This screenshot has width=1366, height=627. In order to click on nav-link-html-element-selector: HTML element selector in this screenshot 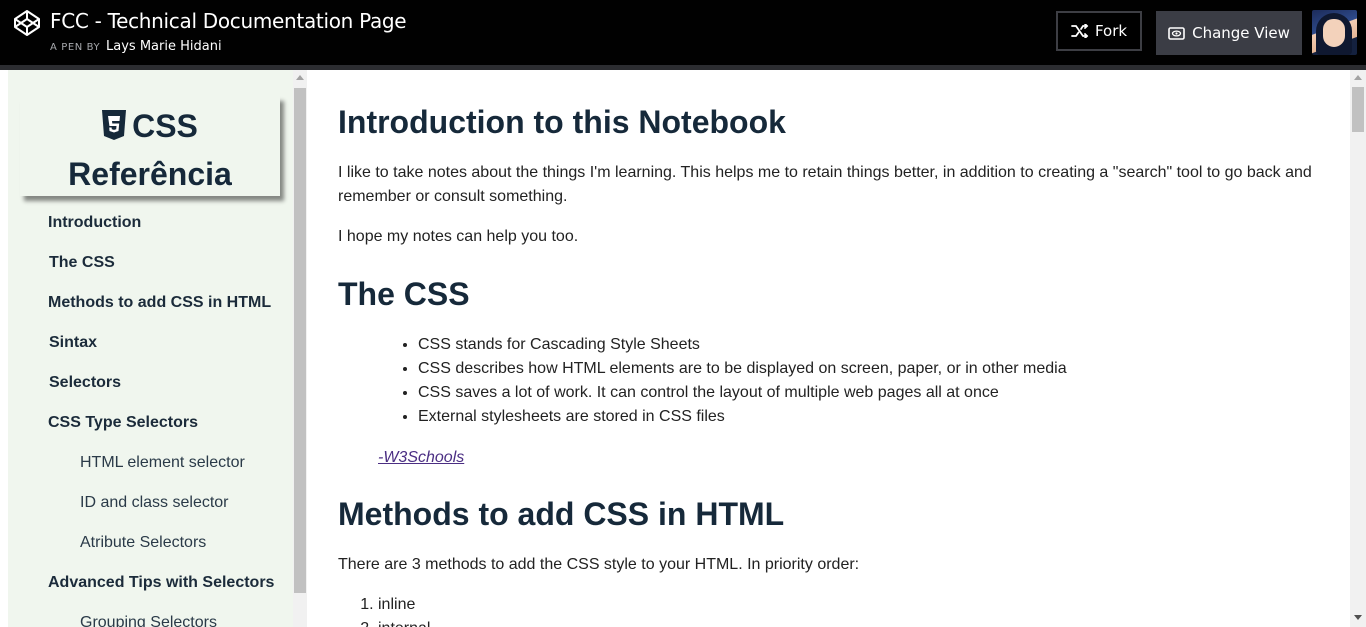, I will do `click(162, 463)`.